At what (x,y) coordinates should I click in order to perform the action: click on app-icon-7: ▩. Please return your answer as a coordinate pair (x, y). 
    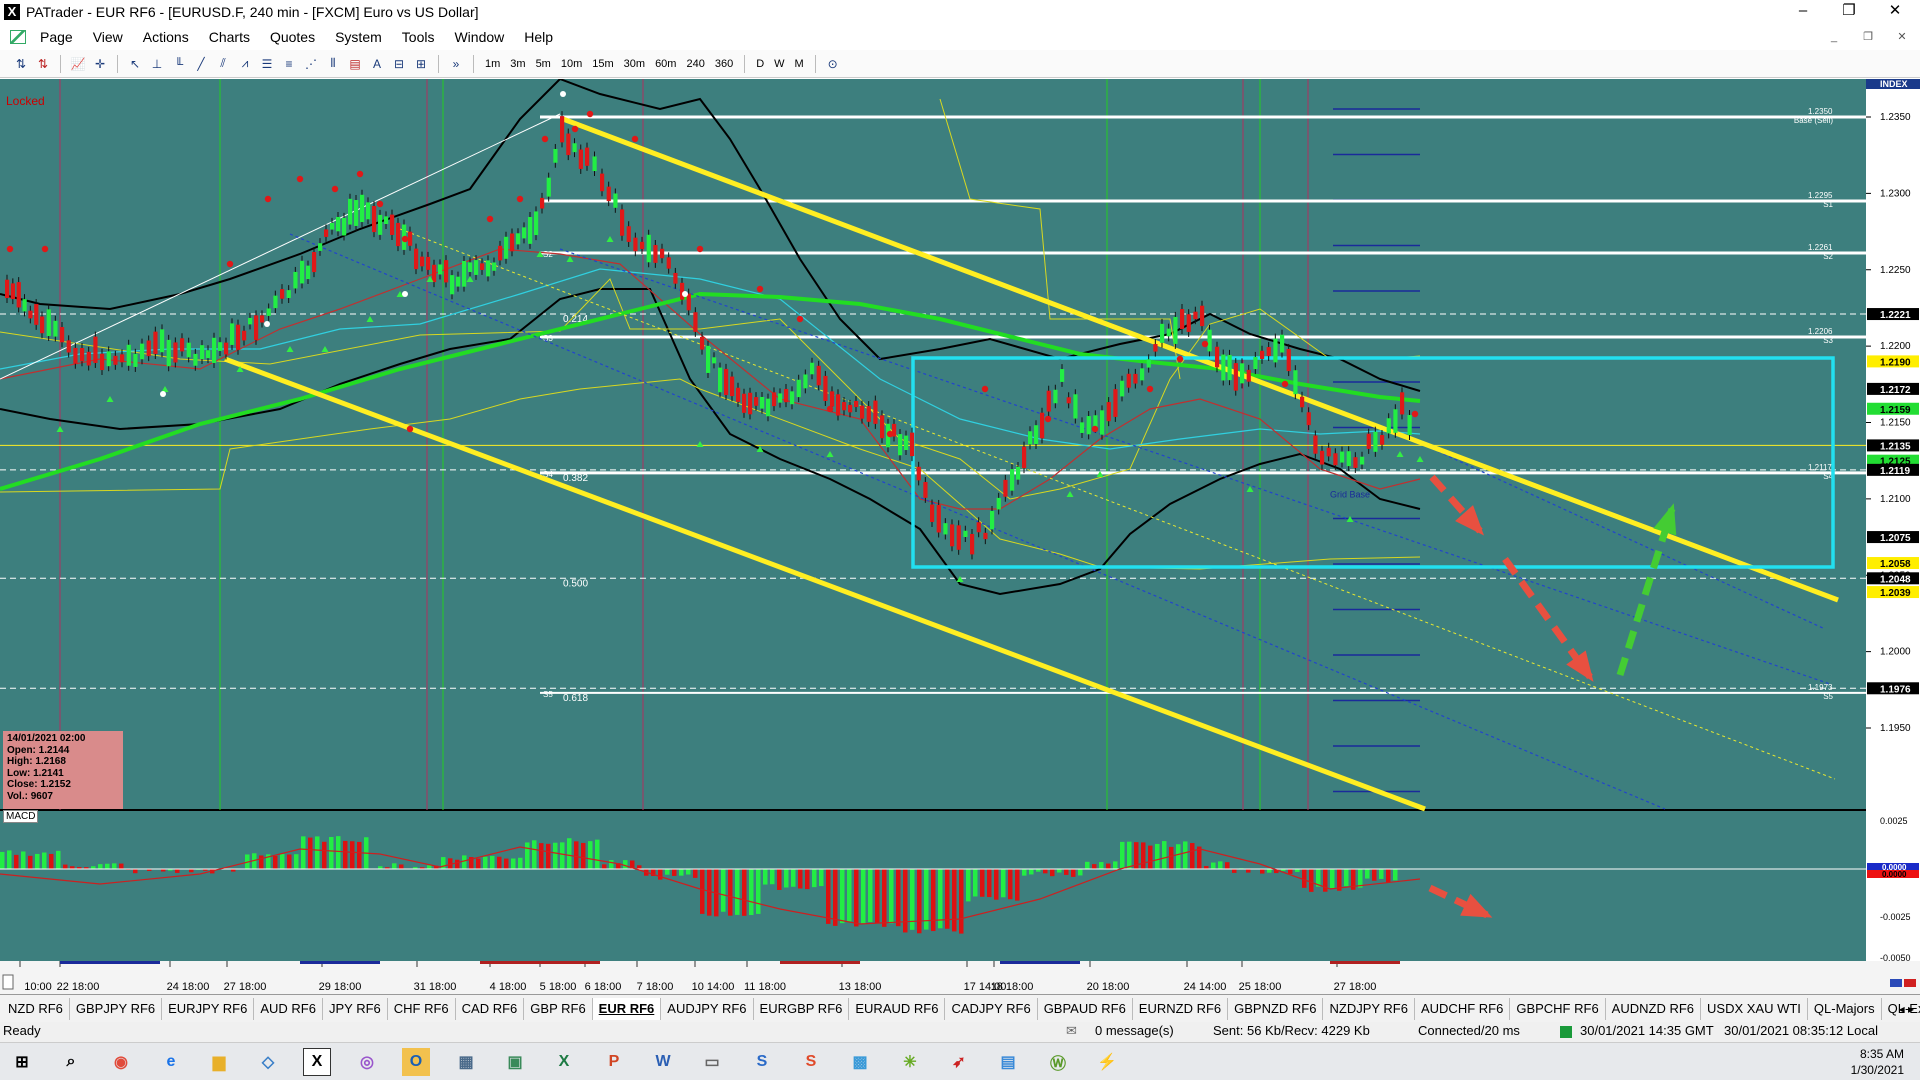
    Looking at the image, I should click on (860, 1062).